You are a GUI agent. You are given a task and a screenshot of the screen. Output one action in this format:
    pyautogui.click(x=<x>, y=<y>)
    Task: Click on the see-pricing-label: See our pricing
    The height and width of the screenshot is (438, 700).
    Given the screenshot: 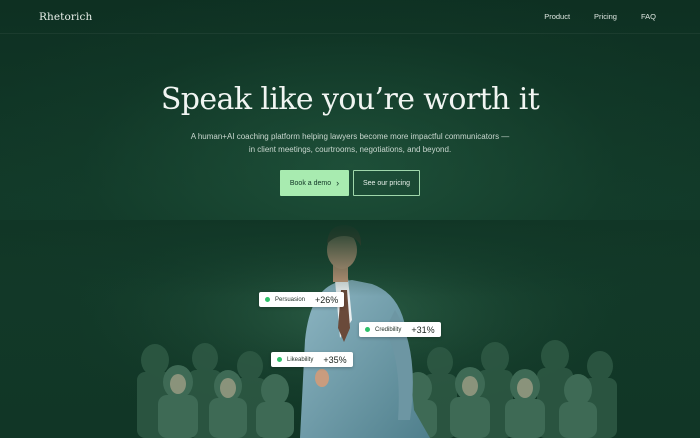 What is the action you would take?
    pyautogui.click(x=386, y=183)
    